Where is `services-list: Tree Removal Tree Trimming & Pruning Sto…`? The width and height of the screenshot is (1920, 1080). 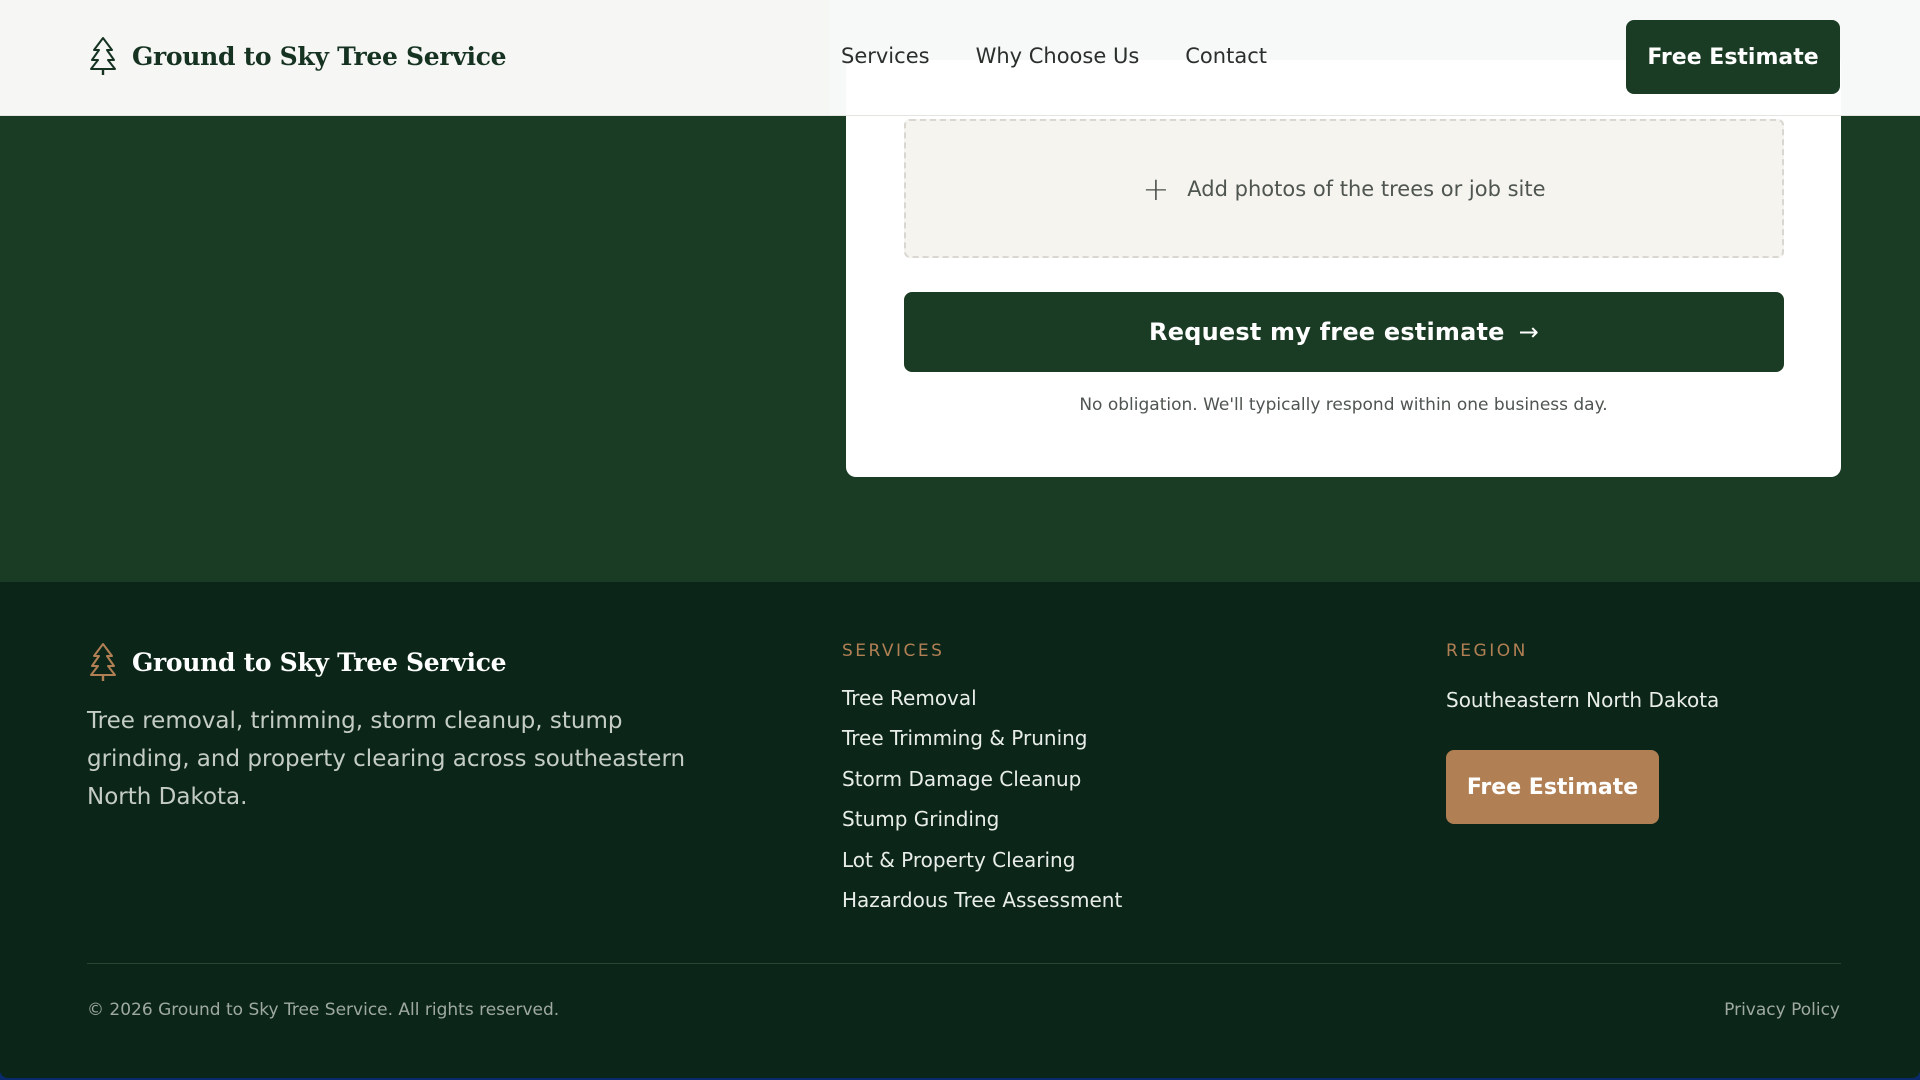
services-list: Tree Removal Tree Trimming & Pruning Sto… is located at coordinates (982, 807).